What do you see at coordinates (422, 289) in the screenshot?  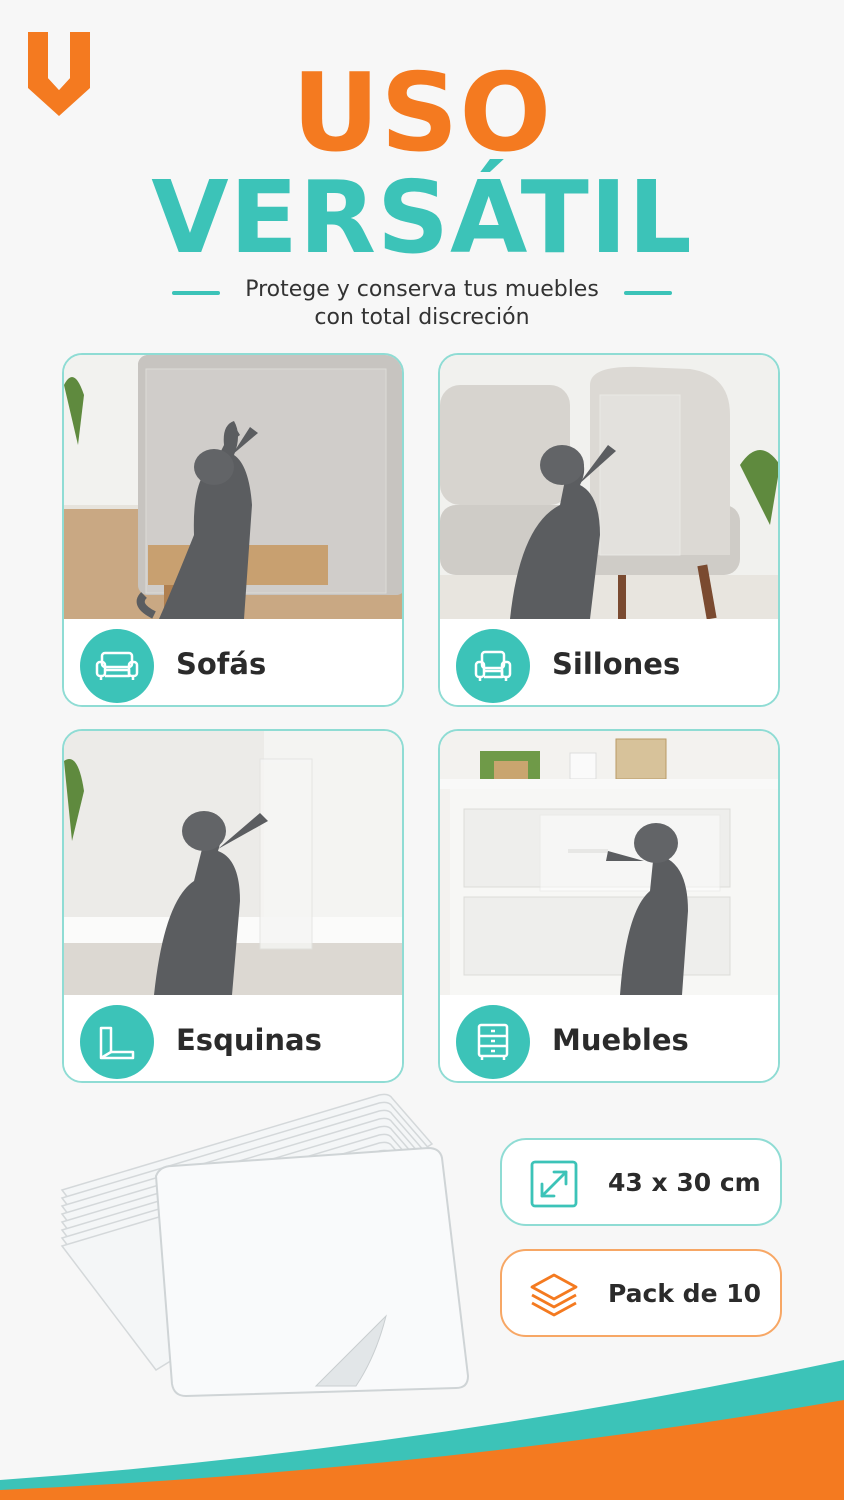 I see `subtitle-line1: Protege y conserva tus muebles` at bounding box center [422, 289].